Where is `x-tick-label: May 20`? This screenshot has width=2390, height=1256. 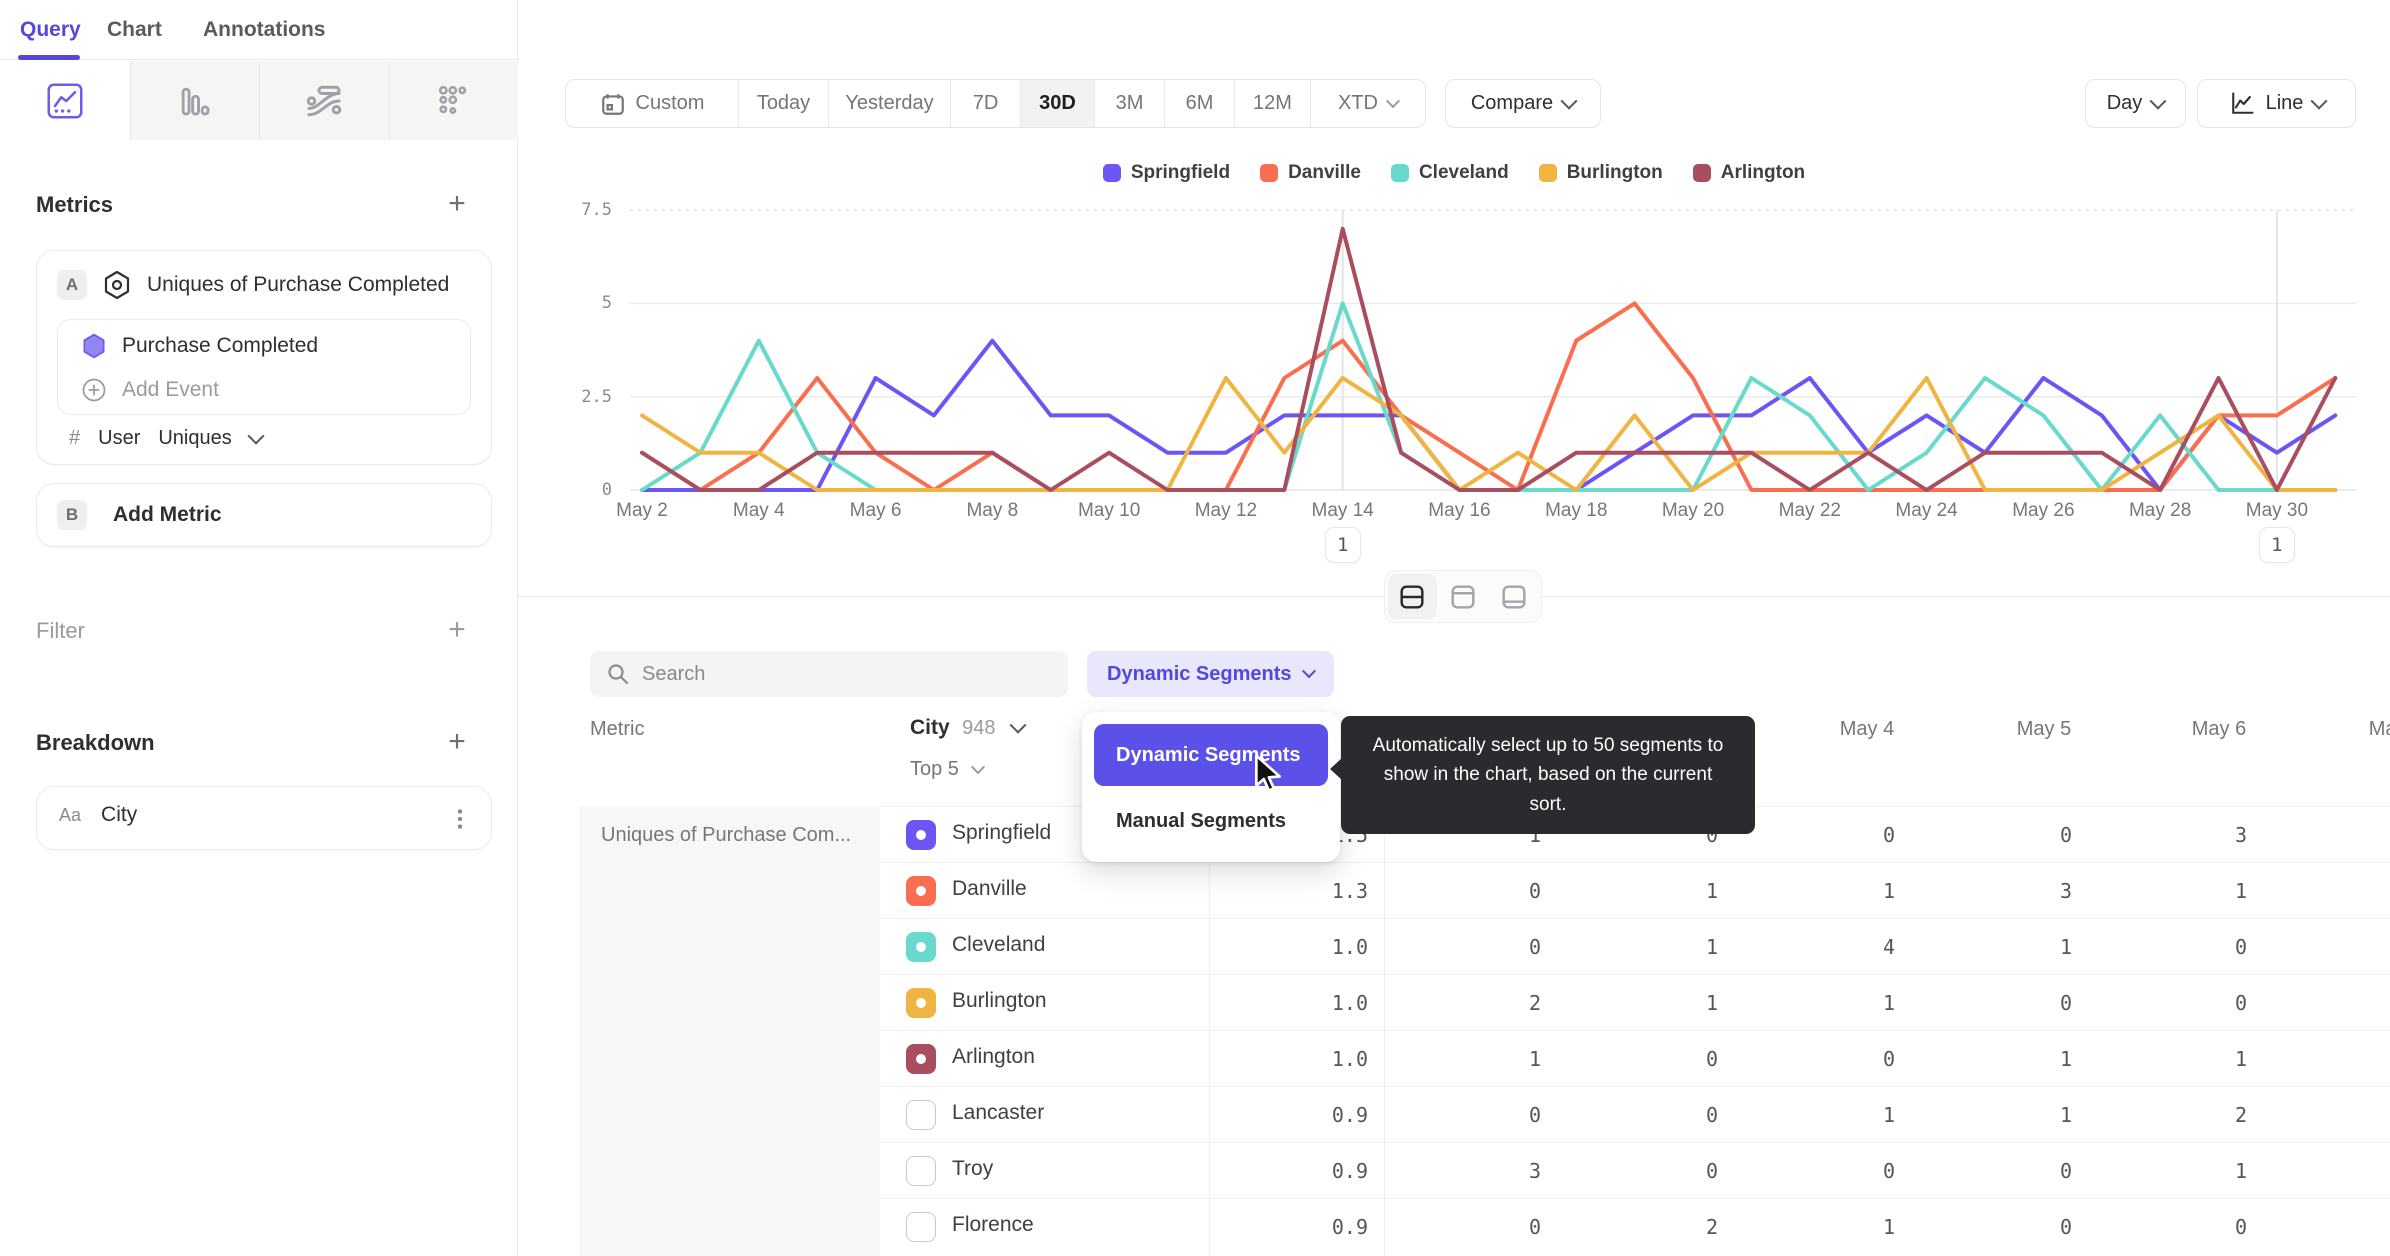
x-tick-label: May 20 is located at coordinates (1693, 510).